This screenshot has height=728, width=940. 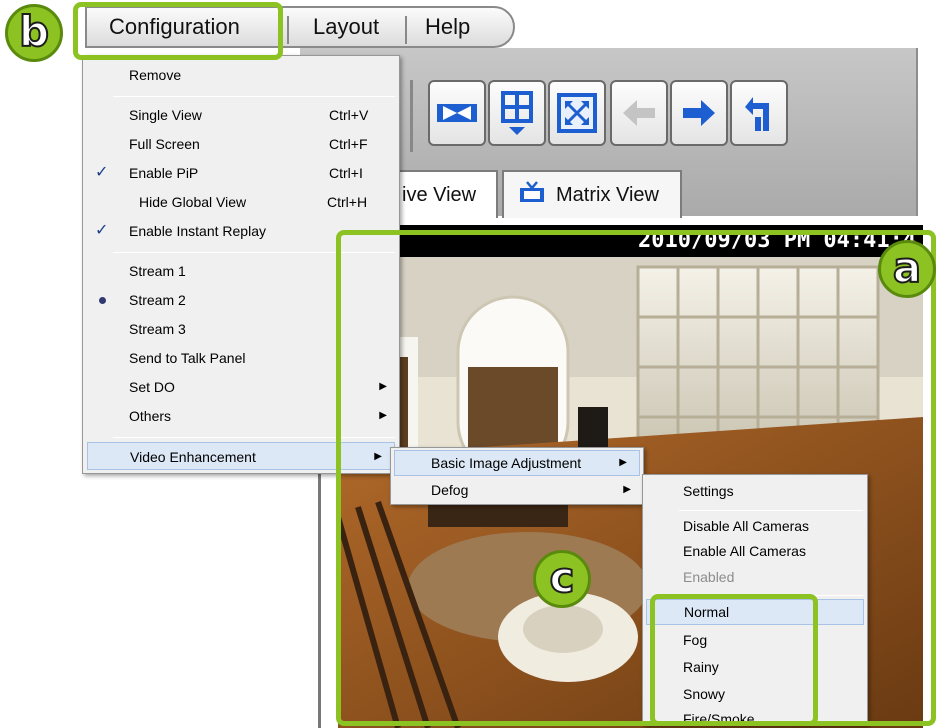 I want to click on menu-item-label: Others, so click(x=150, y=416).